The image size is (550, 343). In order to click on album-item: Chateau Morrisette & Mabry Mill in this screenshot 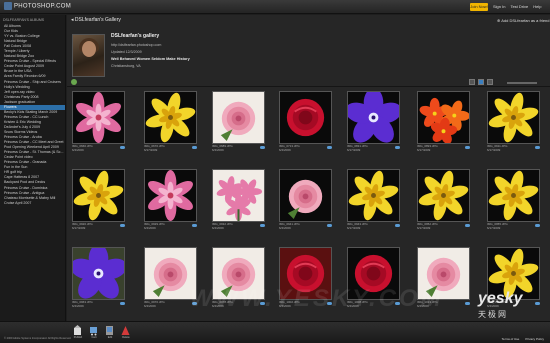, I will do `click(32, 198)`.